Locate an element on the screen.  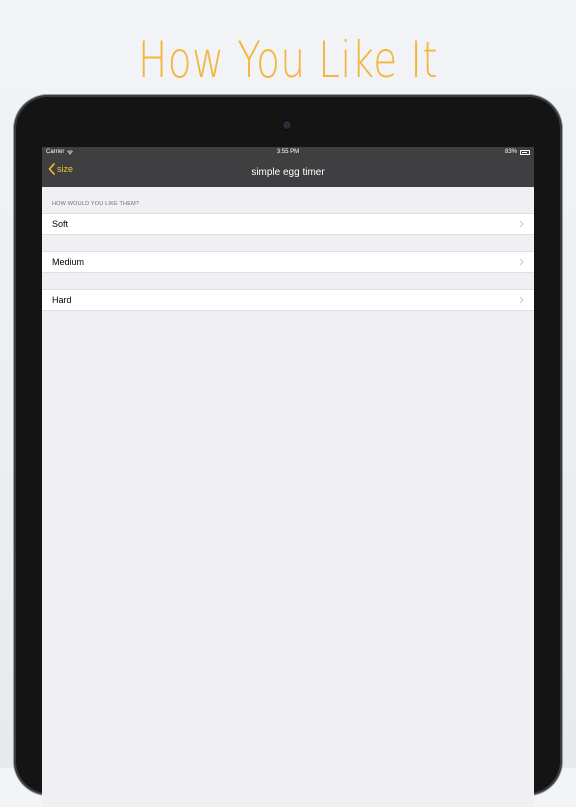
list-item-medium: Medium is located at coordinates (288, 262).